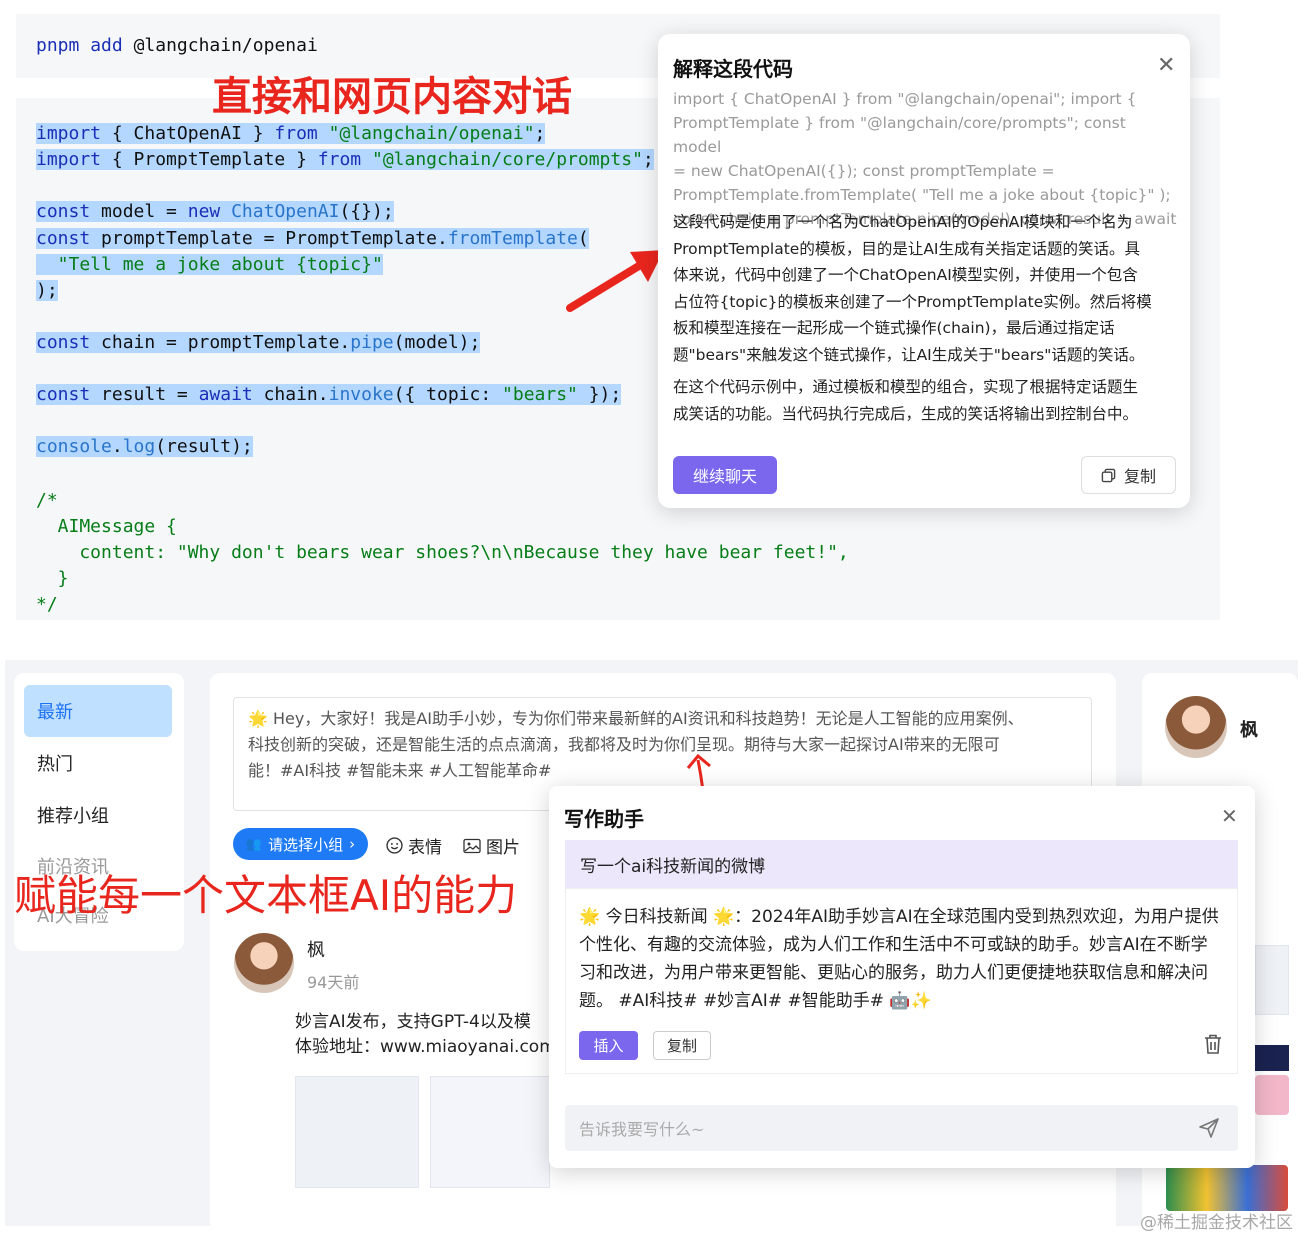 The height and width of the screenshot is (1236, 1306). Describe the element at coordinates (52, 578) in the screenshot. I see `code-comment-line: }` at that location.